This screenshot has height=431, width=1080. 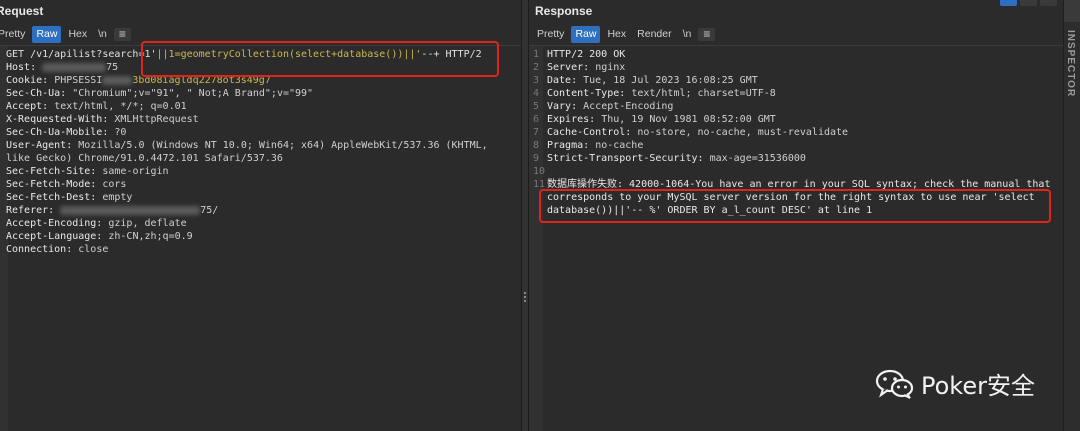 What do you see at coordinates (57, 249) in the screenshot?
I see `header-connection: Connection: close` at bounding box center [57, 249].